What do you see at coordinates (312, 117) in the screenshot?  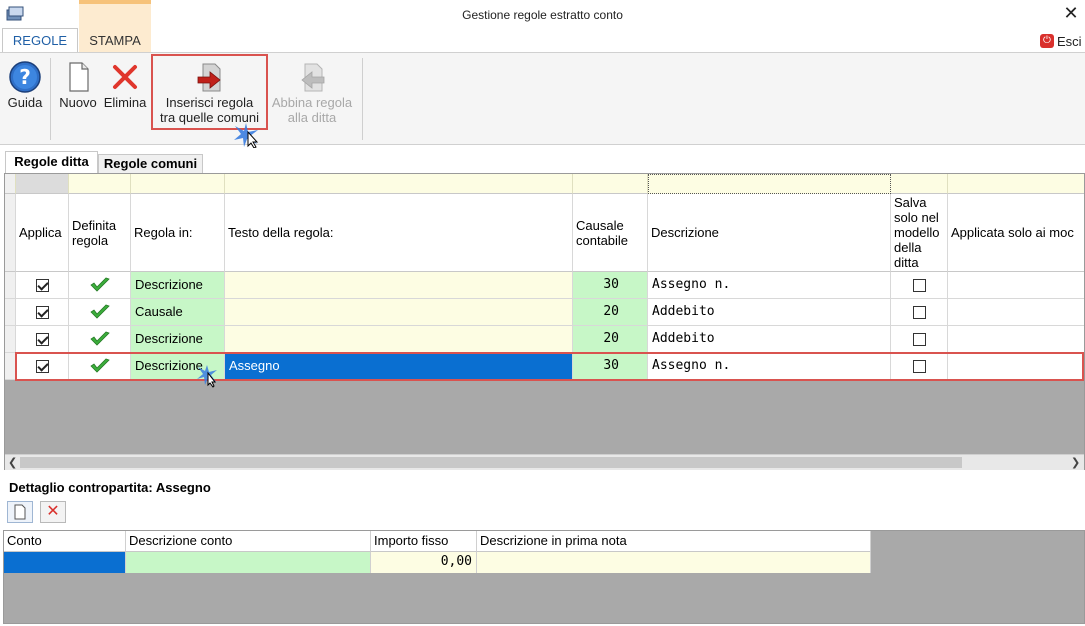 I see `abbina-label-2: alla ditta` at bounding box center [312, 117].